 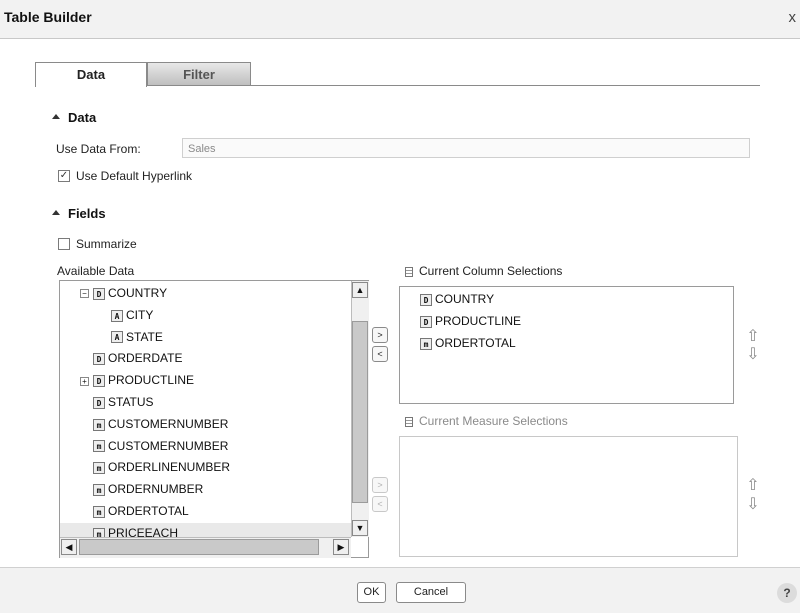 What do you see at coordinates (106, 244) in the screenshot?
I see `summarize-label: Summarize` at bounding box center [106, 244].